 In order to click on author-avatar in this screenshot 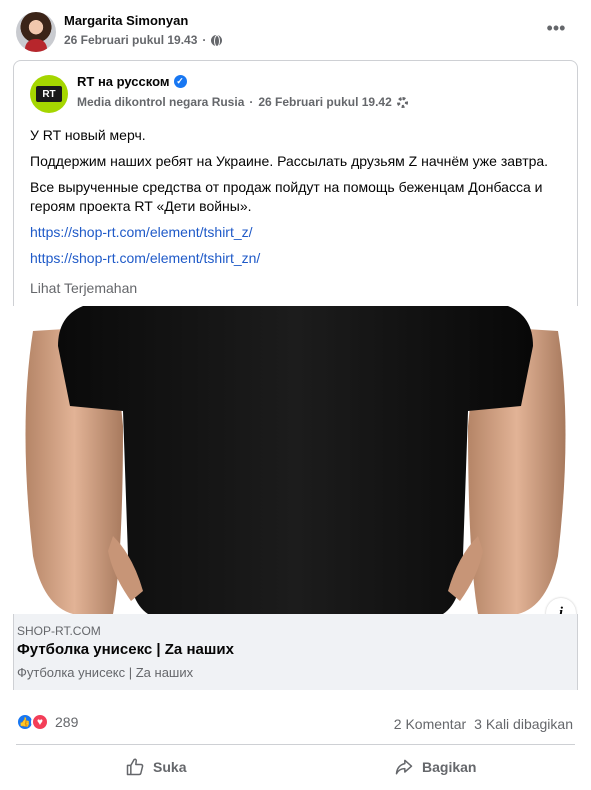, I will do `click(36, 32)`.